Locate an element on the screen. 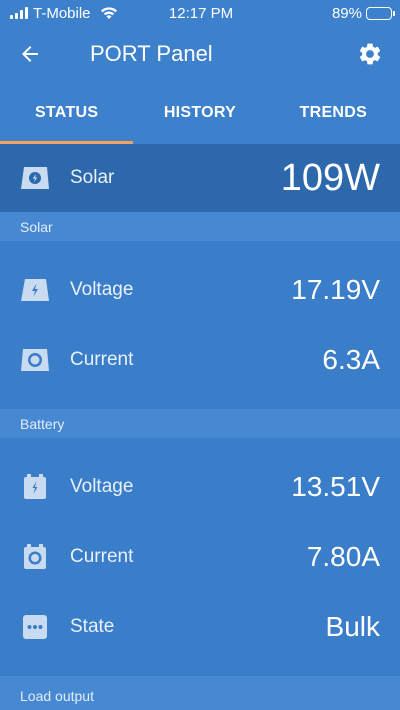 This screenshot has height=710, width=400. battery-voltage-label: Voltage is located at coordinates (102, 486).